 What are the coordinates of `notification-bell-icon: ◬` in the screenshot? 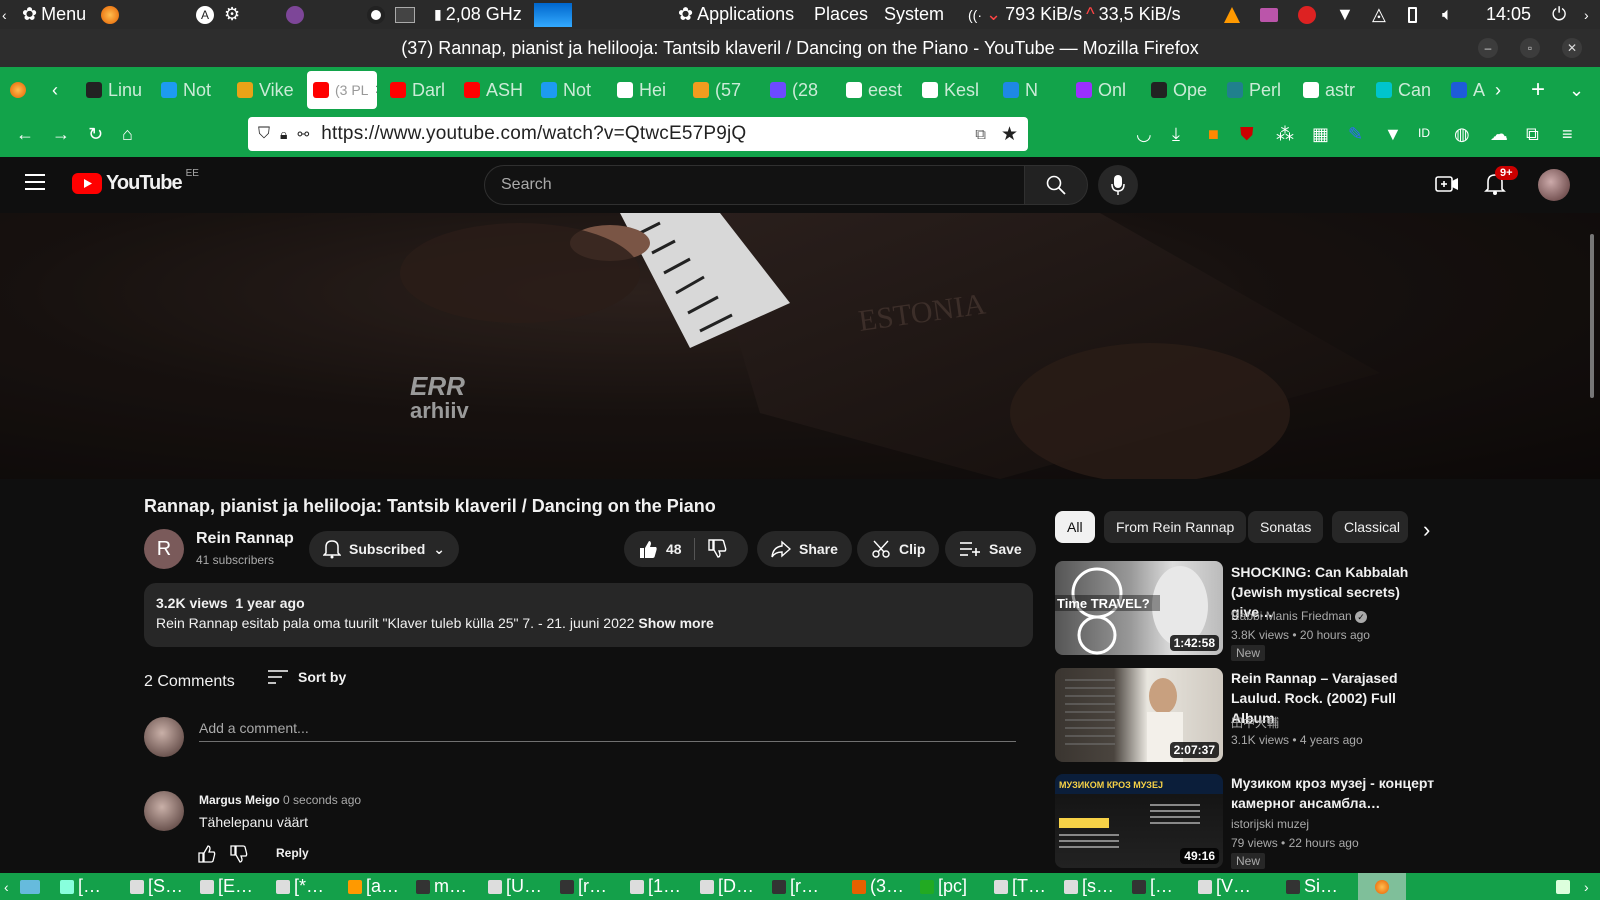 It's located at (1379, 14).